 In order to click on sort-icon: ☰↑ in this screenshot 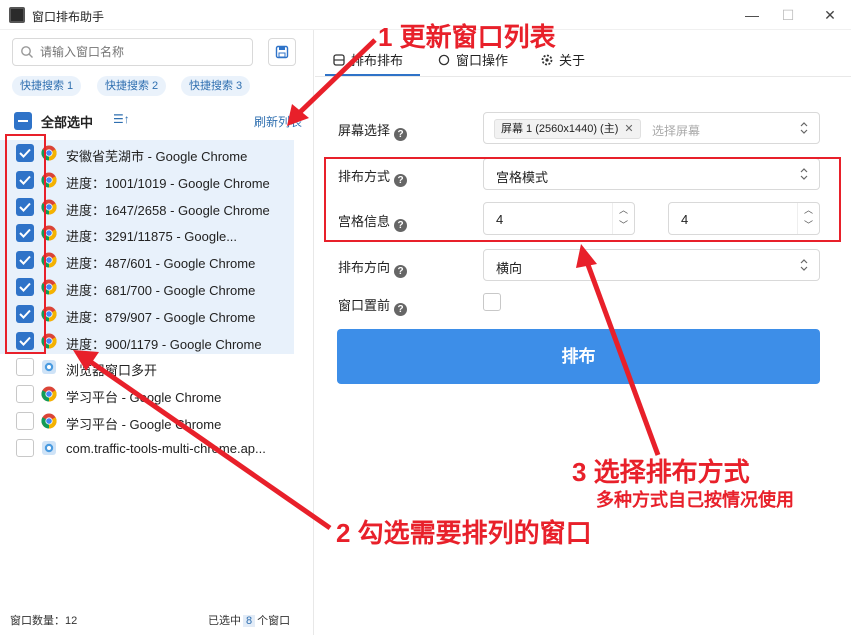, I will do `click(121, 119)`.